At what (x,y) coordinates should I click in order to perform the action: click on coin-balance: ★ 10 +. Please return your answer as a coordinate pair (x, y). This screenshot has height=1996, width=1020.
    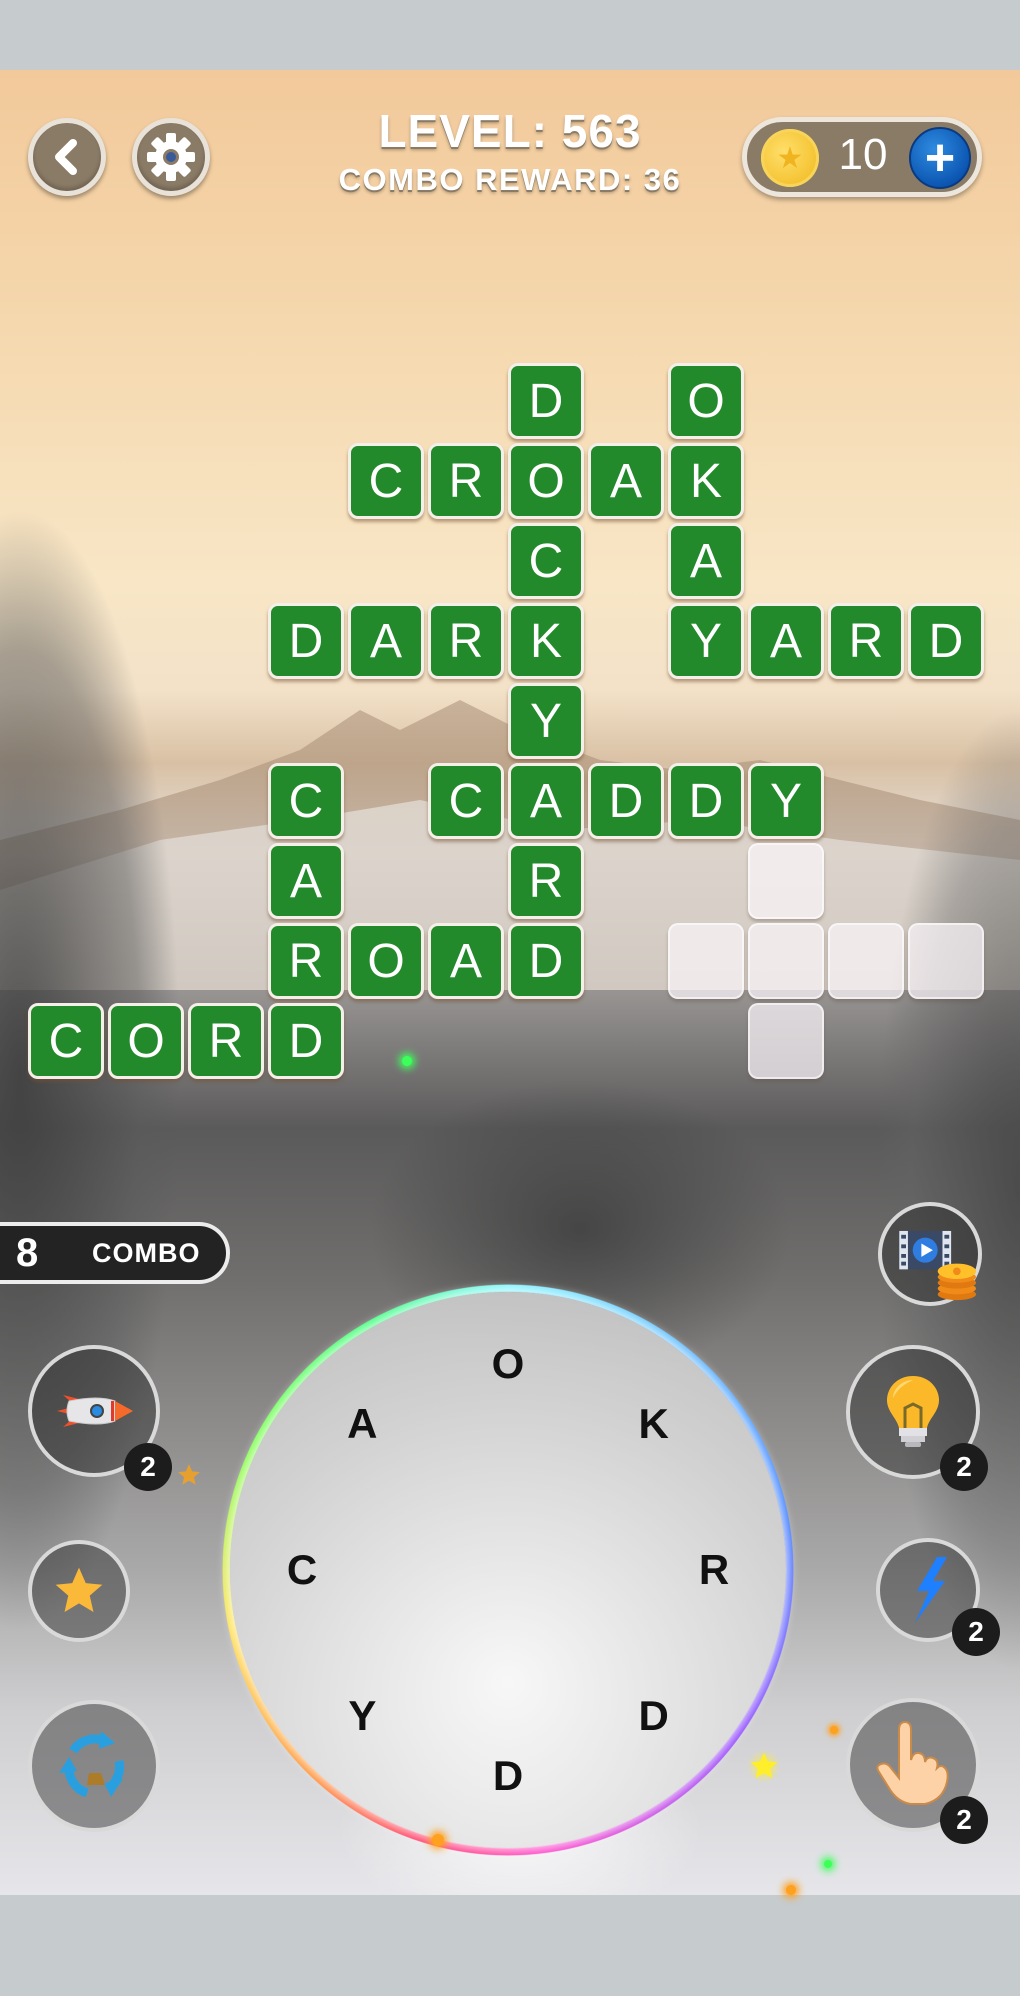
    Looking at the image, I should click on (862, 157).